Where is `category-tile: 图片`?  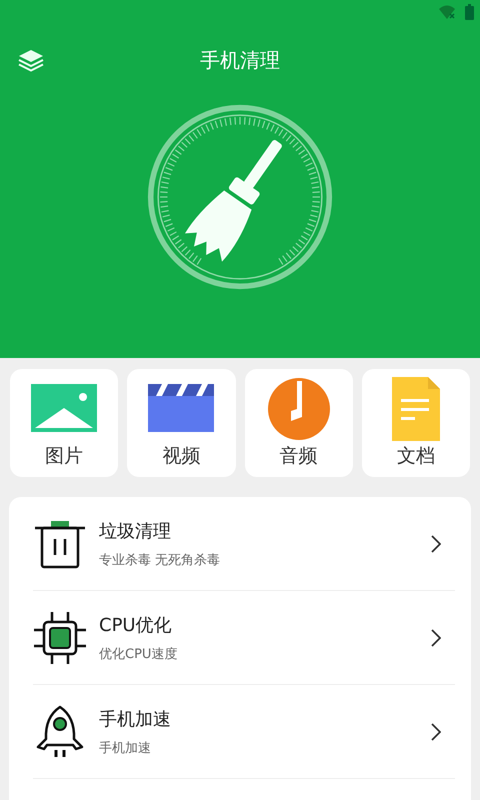 category-tile: 图片 is located at coordinates (64, 423).